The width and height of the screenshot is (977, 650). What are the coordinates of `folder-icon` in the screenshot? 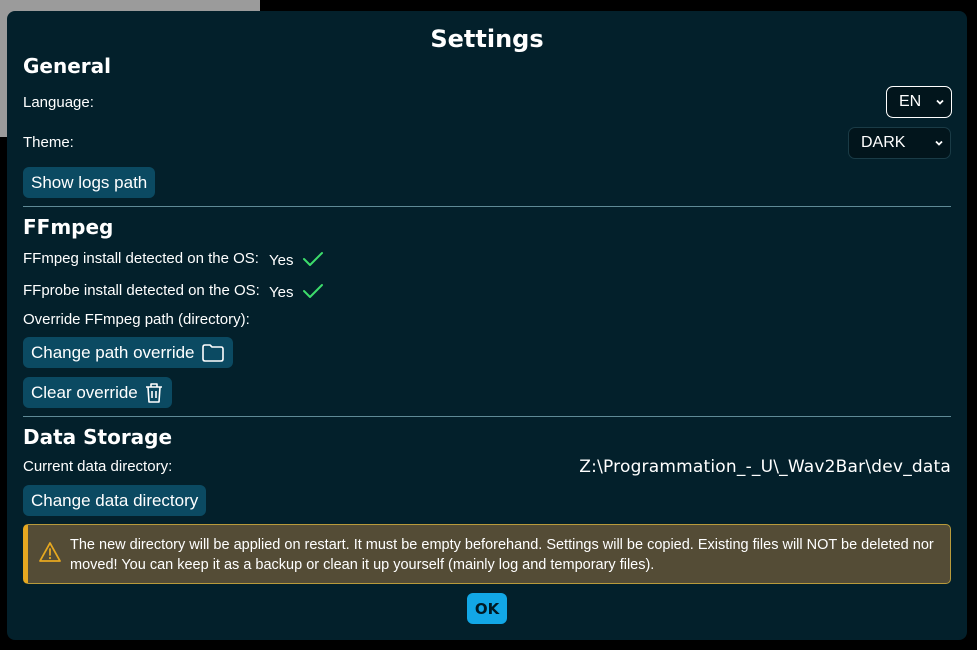 It's located at (212, 352).